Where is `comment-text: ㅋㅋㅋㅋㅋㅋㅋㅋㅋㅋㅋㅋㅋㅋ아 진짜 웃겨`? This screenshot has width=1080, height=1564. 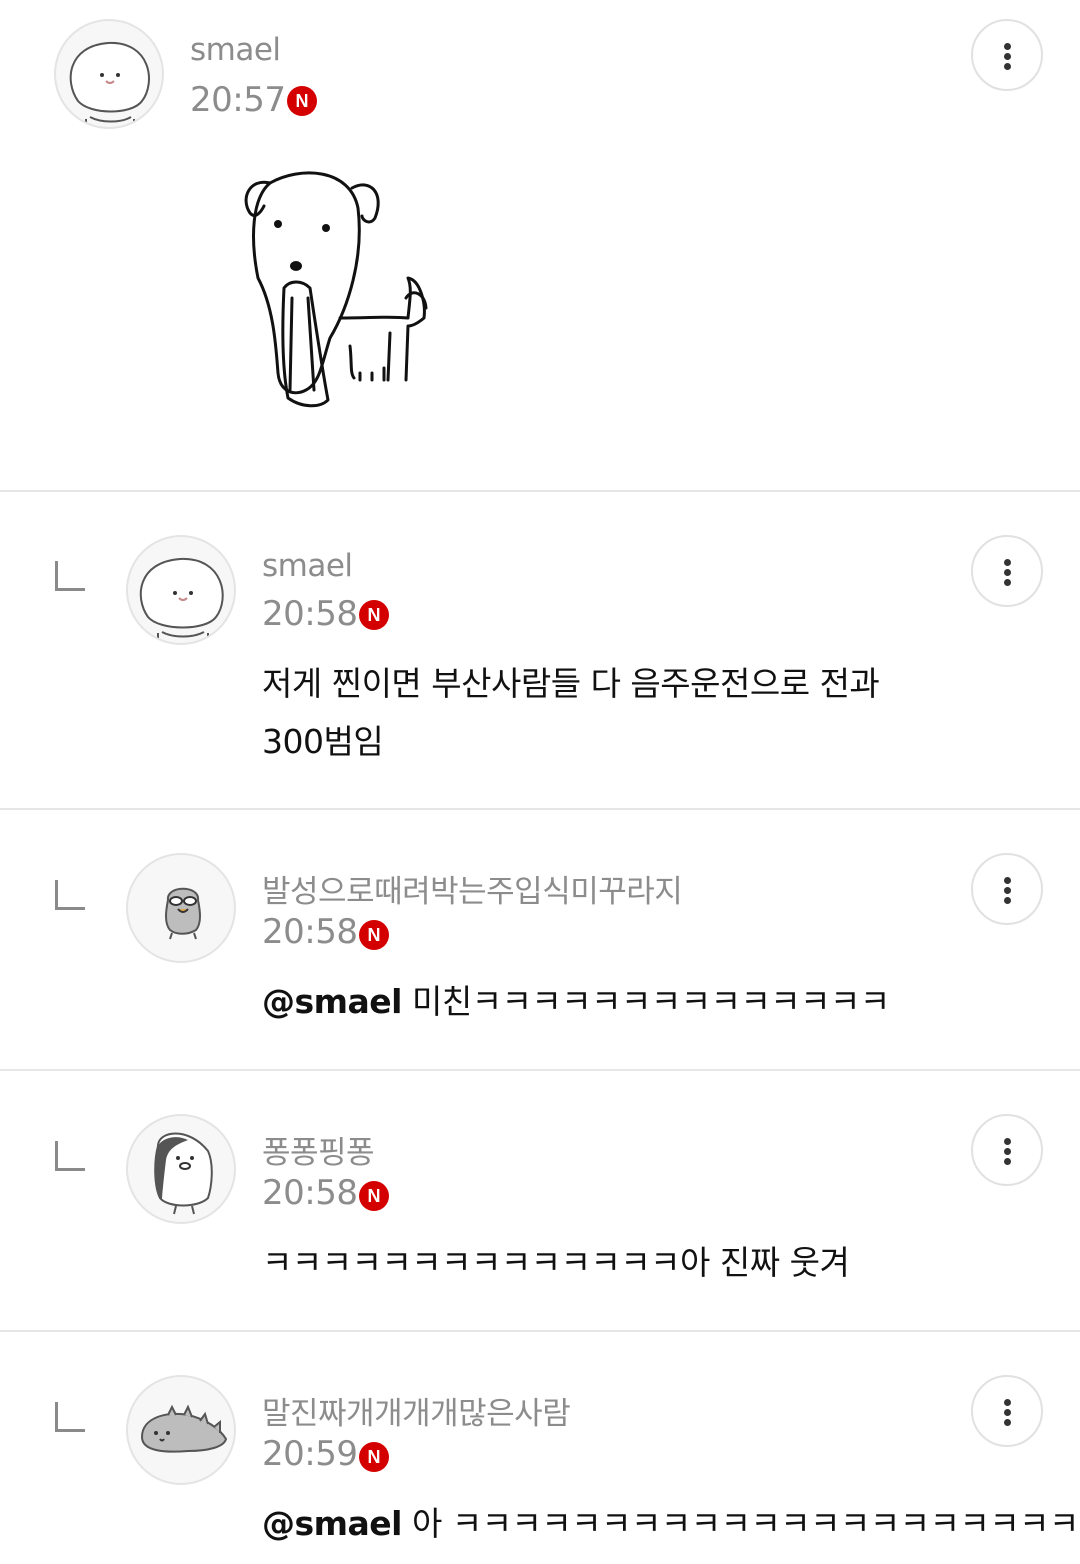 comment-text: ㅋㅋㅋㅋㅋㅋㅋㅋㅋㅋㅋㅋㅋㅋ아 진짜 웃겨 is located at coordinates (556, 1263).